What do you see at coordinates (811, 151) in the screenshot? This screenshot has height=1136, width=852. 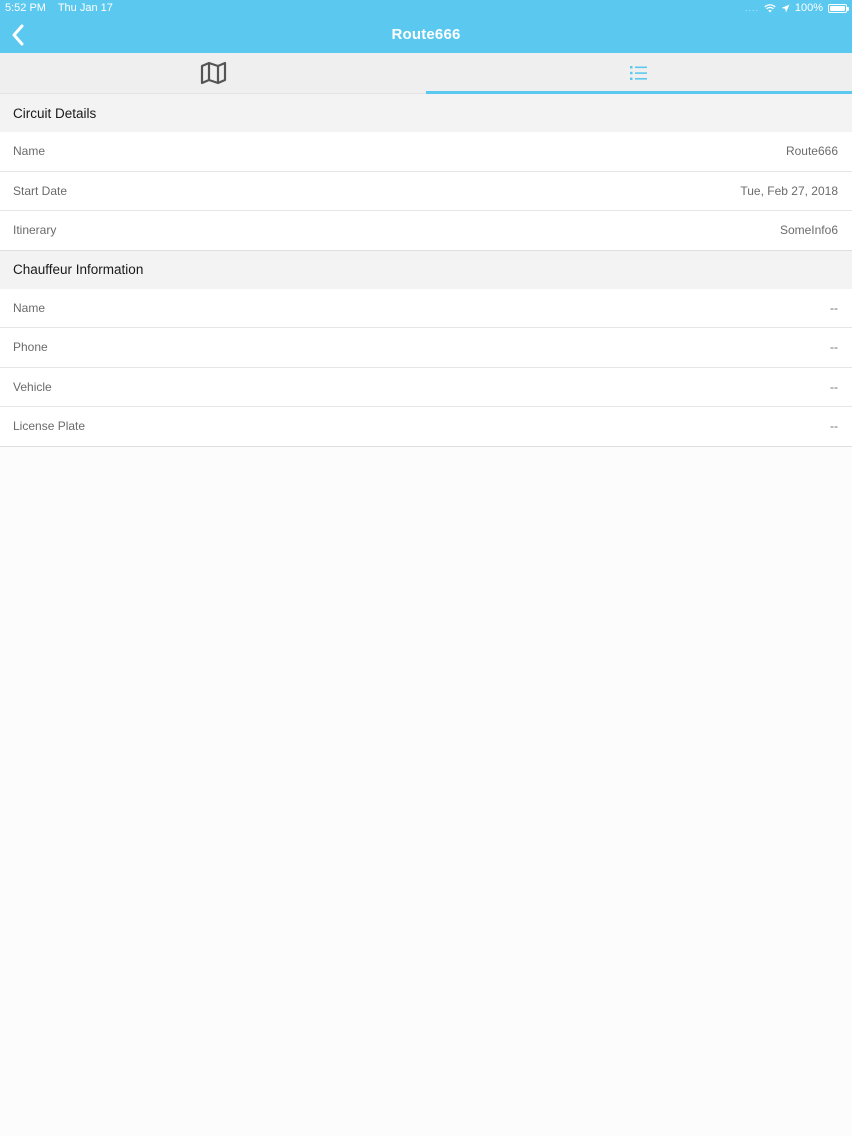 I see `row-value: Route666` at bounding box center [811, 151].